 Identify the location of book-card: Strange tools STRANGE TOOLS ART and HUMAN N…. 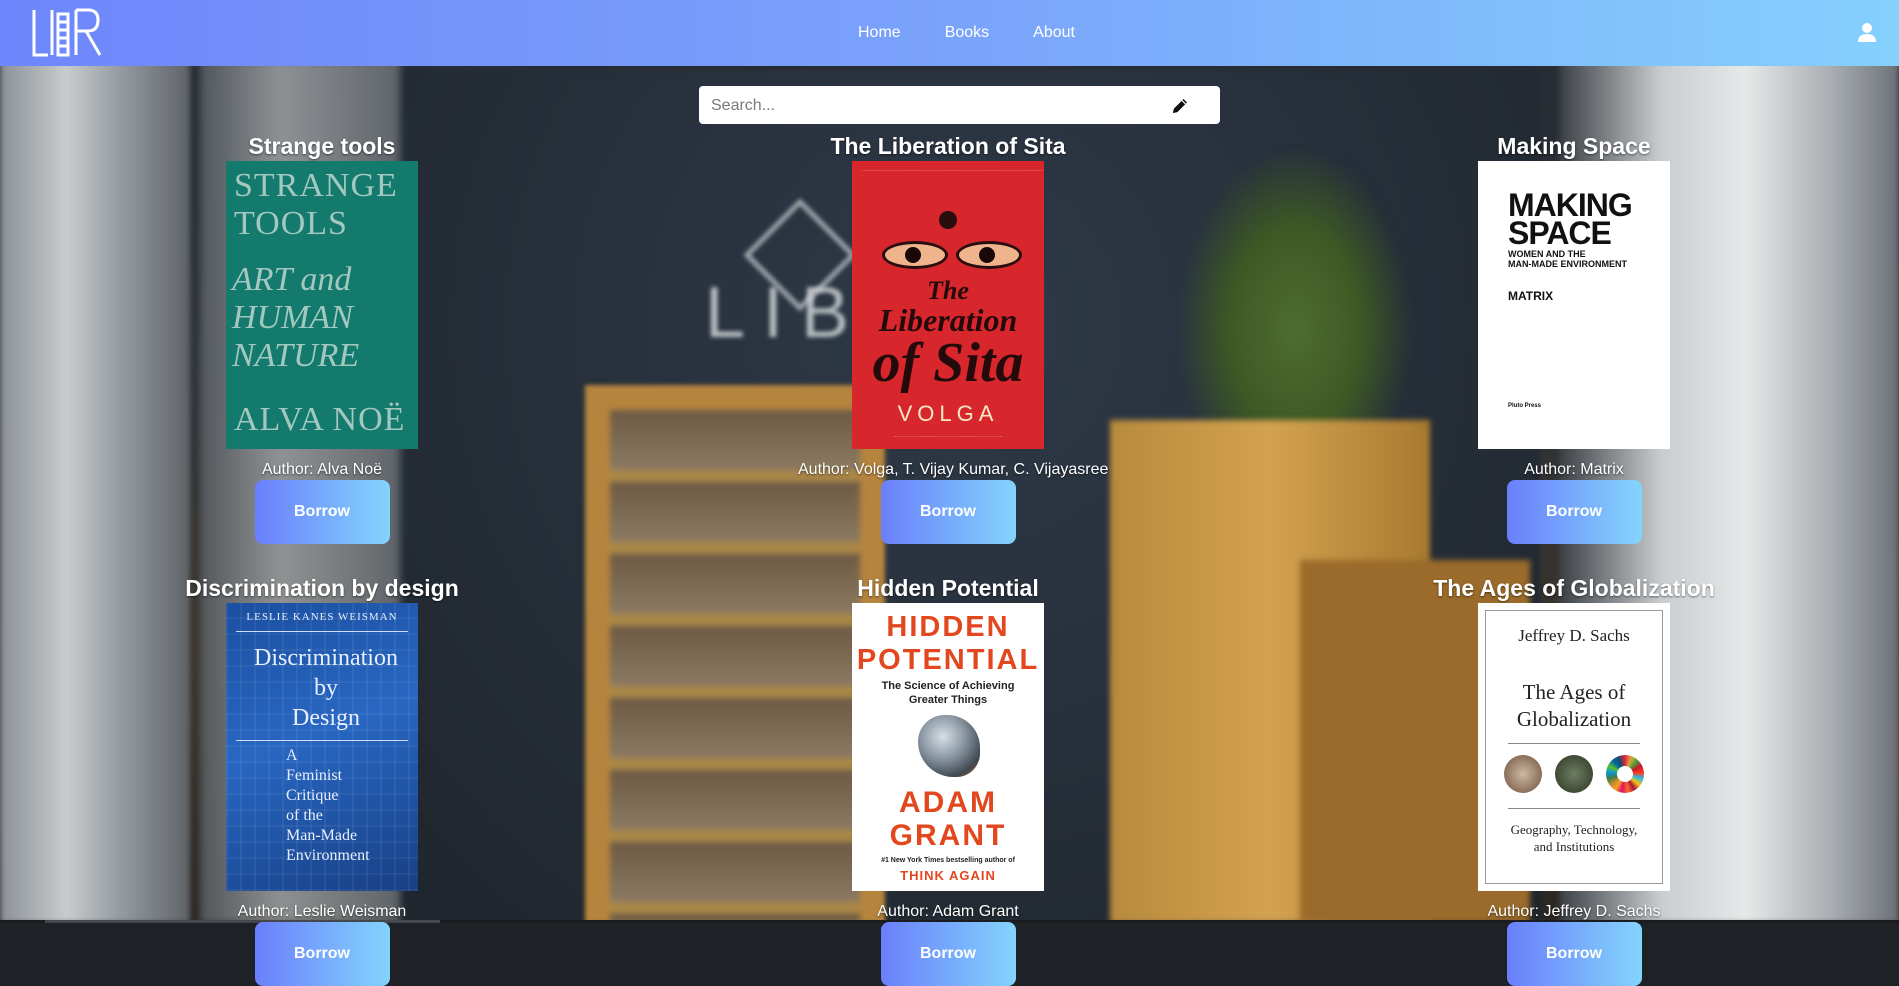
(322, 337).